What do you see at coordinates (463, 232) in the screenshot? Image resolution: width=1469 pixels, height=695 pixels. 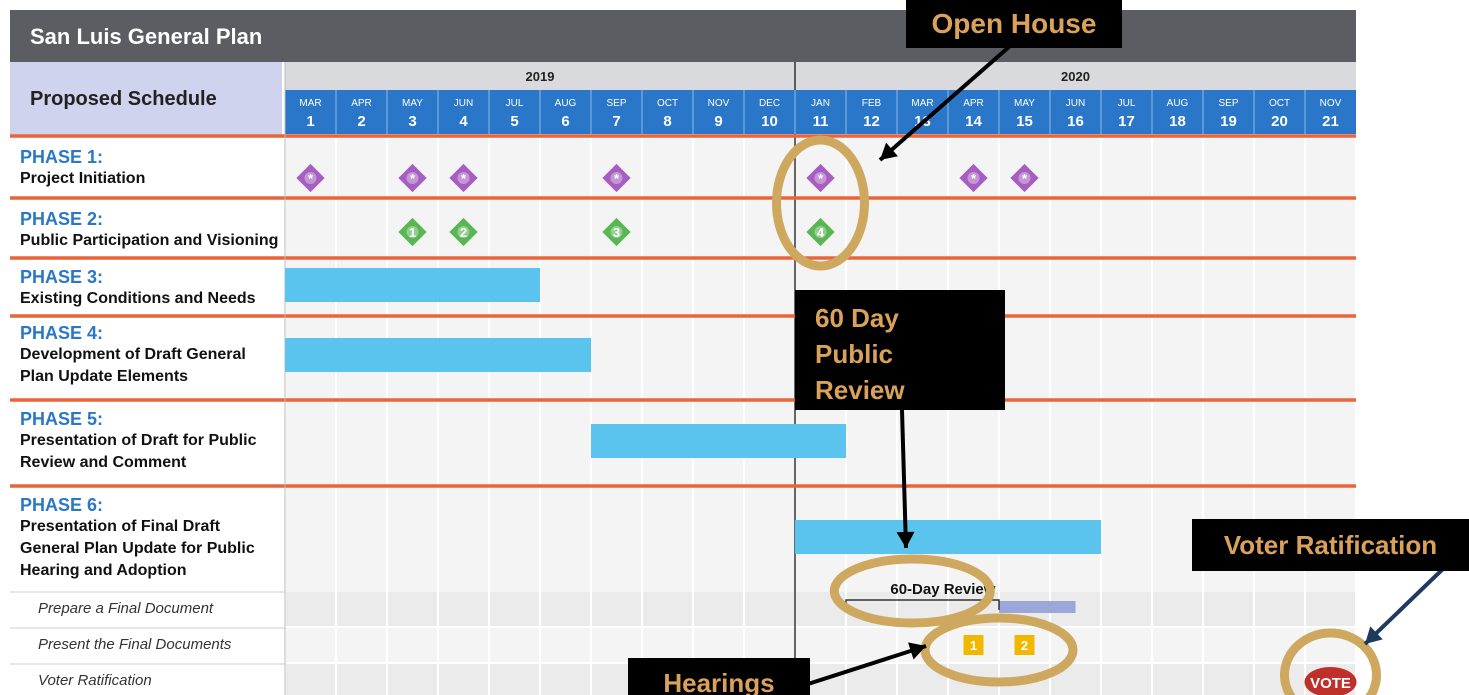 I see `milestone-label: 2` at bounding box center [463, 232].